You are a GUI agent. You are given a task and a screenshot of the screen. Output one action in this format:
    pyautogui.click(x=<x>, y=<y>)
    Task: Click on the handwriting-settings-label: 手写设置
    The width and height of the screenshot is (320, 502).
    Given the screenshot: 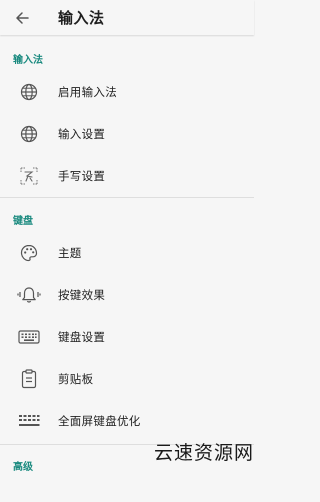 What is the action you would take?
    pyautogui.click(x=82, y=176)
    